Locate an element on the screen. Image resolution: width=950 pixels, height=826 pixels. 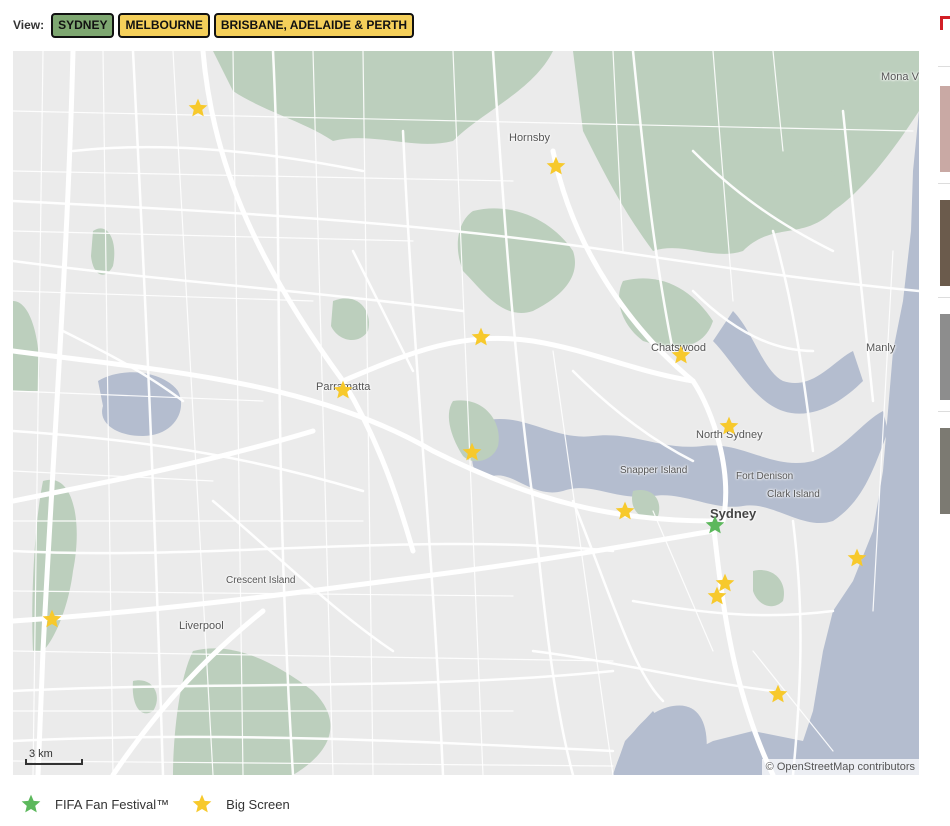
view-button-brisbane-adelaide-perth: BRISBANE, ADELAIDE & PERTH is located at coordinates (314, 25).